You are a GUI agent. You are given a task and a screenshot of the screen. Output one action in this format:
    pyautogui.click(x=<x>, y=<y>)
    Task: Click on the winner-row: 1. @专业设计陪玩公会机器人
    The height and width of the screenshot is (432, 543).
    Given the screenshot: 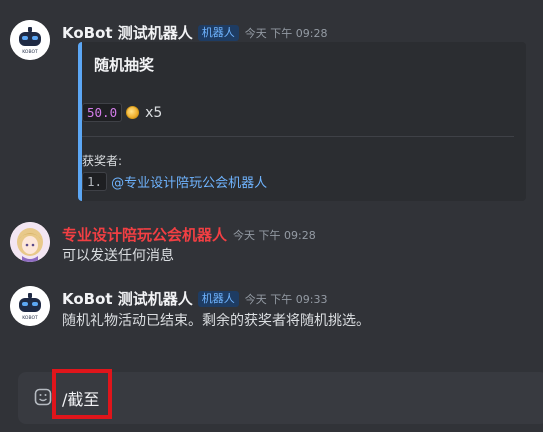 What is the action you would take?
    pyautogui.click(x=174, y=181)
    